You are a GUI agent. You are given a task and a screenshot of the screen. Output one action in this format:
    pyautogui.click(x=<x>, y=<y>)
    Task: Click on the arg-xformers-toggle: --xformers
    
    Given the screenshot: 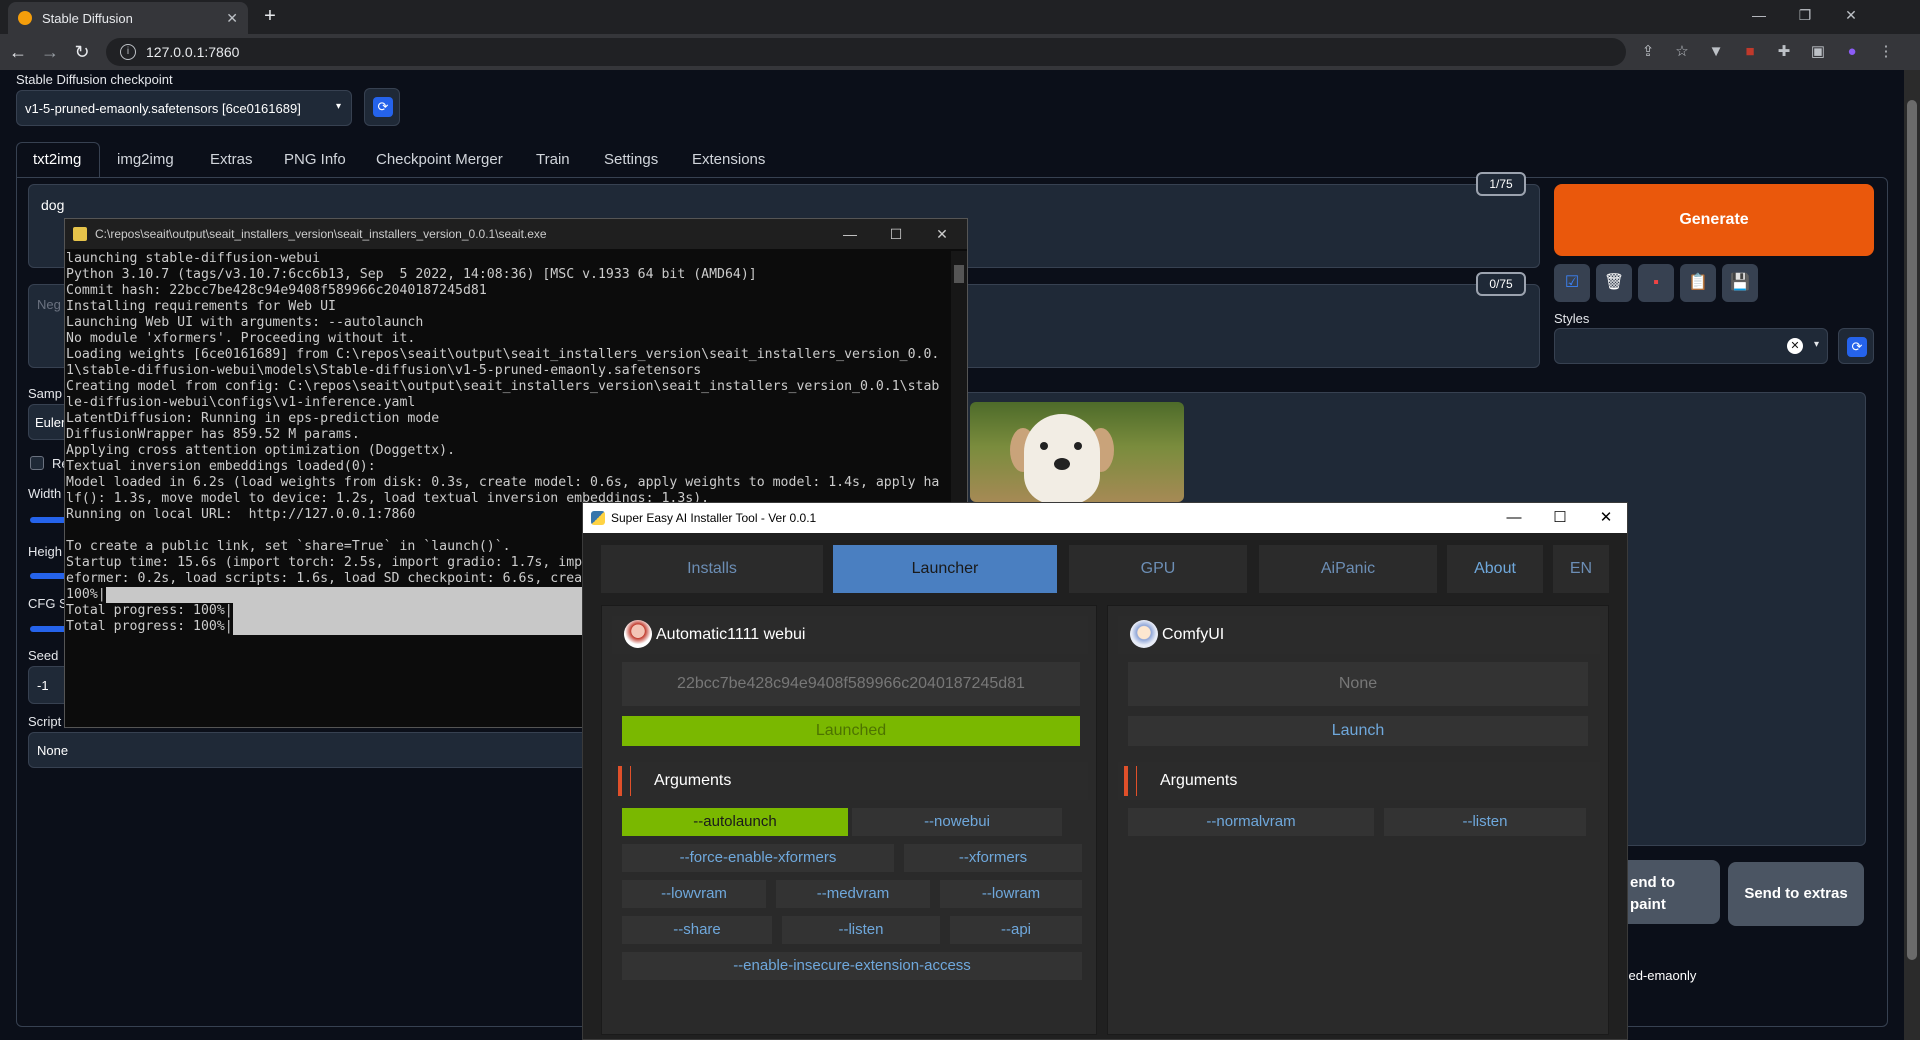 What is the action you would take?
    pyautogui.click(x=993, y=858)
    